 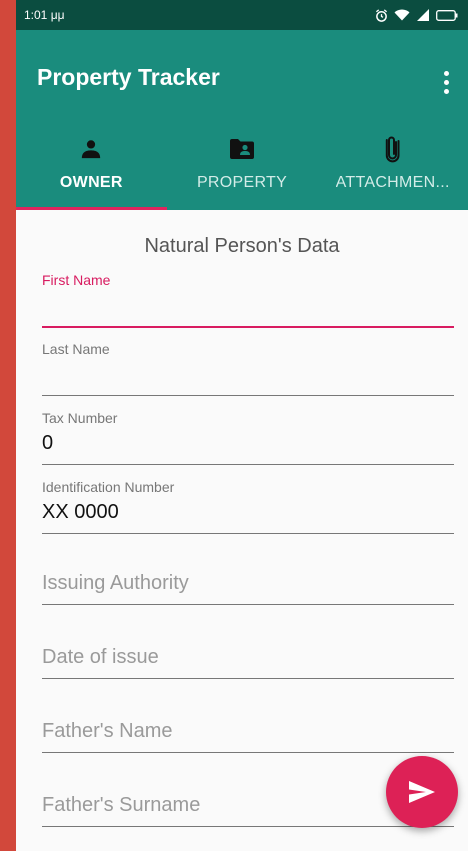 What do you see at coordinates (248, 739) in the screenshot?
I see `fathers-name-field: Father's Name` at bounding box center [248, 739].